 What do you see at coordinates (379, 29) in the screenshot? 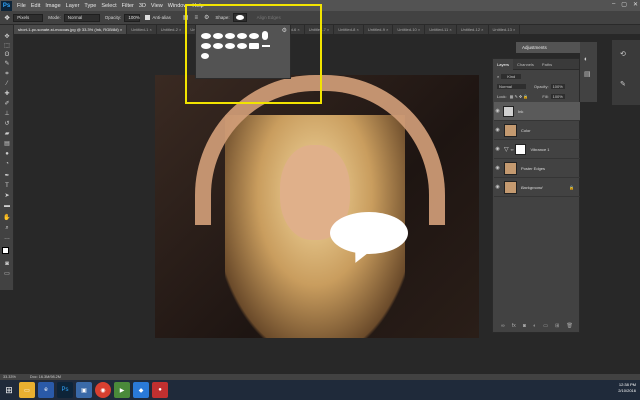
I see `tab-untitled-9: Untitled-9 ×` at bounding box center [379, 29].